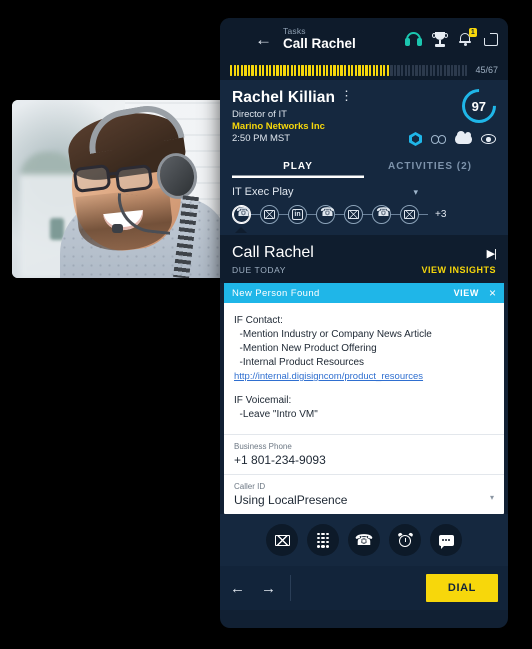 This screenshot has width=532, height=649. Describe the element at coordinates (346, 96) in the screenshot. I see `kebab-menu-icon: ⋮` at that location.